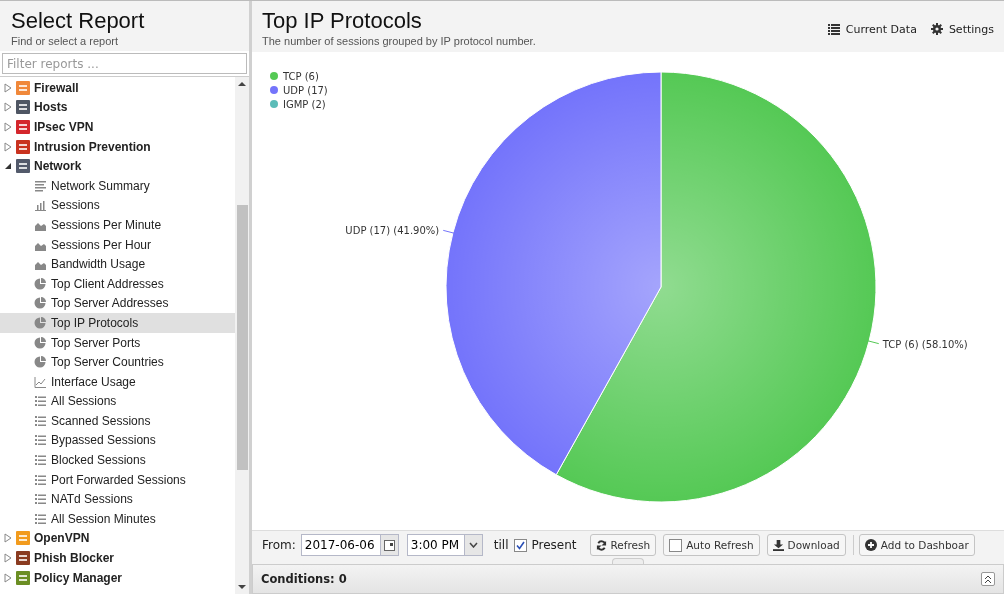 This screenshot has width=1004, height=594. Describe the element at coordinates (301, 77) in the screenshot. I see `legend-label: TCP (6)` at that location.